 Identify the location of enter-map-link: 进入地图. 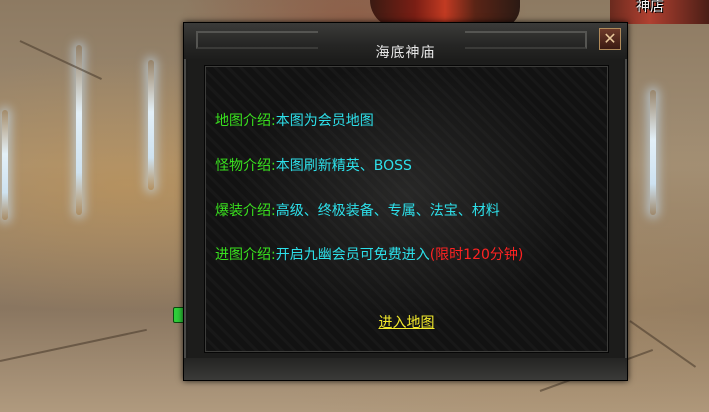
(406, 322).